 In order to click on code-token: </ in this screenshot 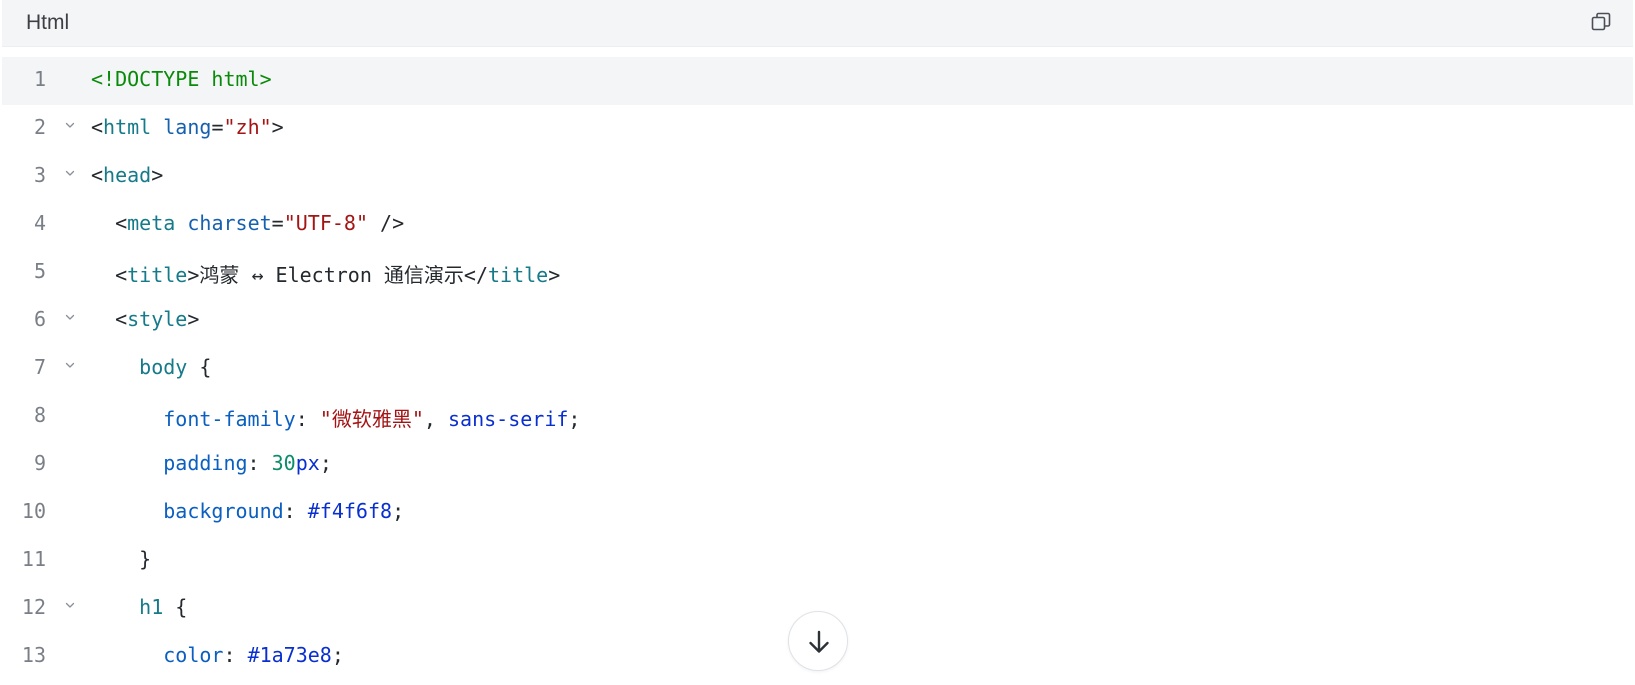, I will do `click(475, 275)`.